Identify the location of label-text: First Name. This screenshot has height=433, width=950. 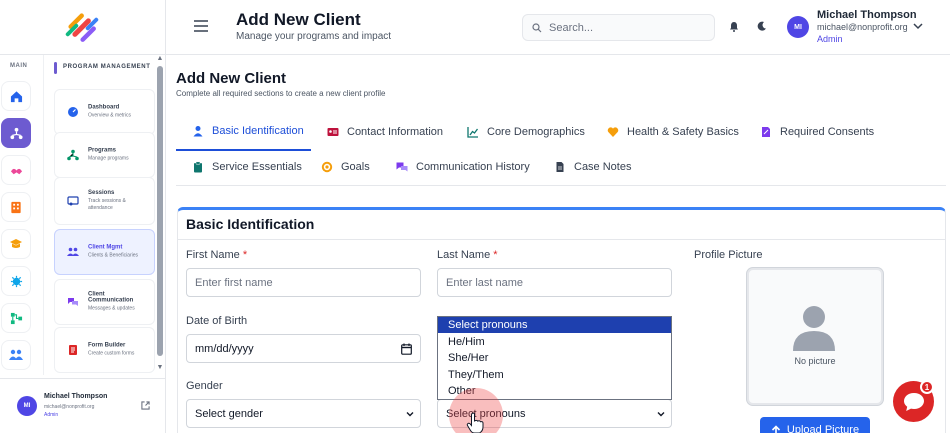
(213, 255).